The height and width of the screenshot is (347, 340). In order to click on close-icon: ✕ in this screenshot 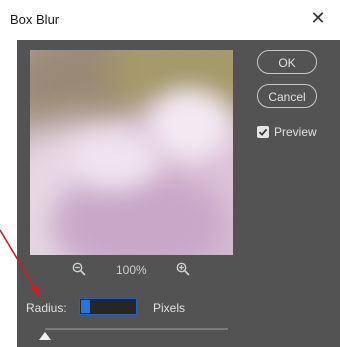, I will do `click(318, 18)`.